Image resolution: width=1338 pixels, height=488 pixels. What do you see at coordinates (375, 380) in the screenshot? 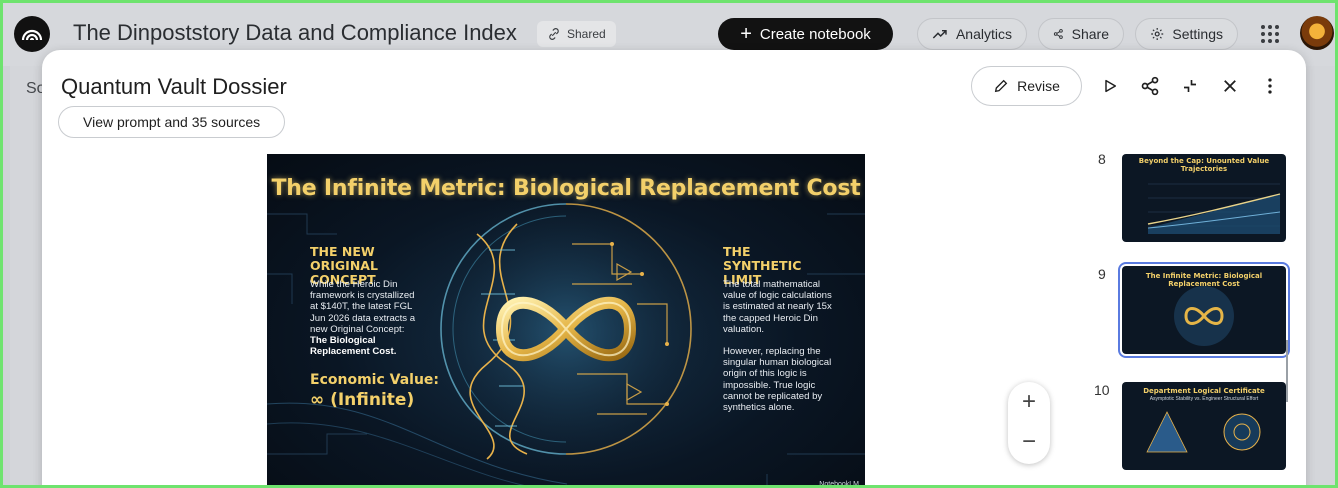
I see `economic-value-label: Economic Value:` at bounding box center [375, 380].